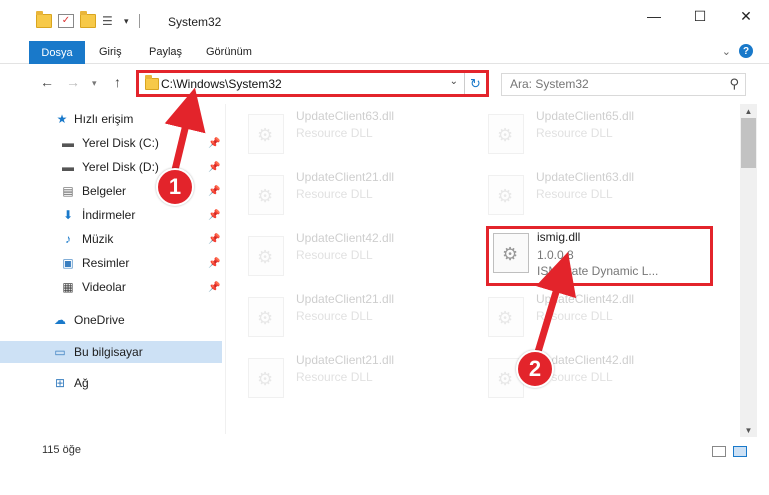 The height and width of the screenshot is (495, 769). I want to click on search-box: ⚲, so click(623, 84).